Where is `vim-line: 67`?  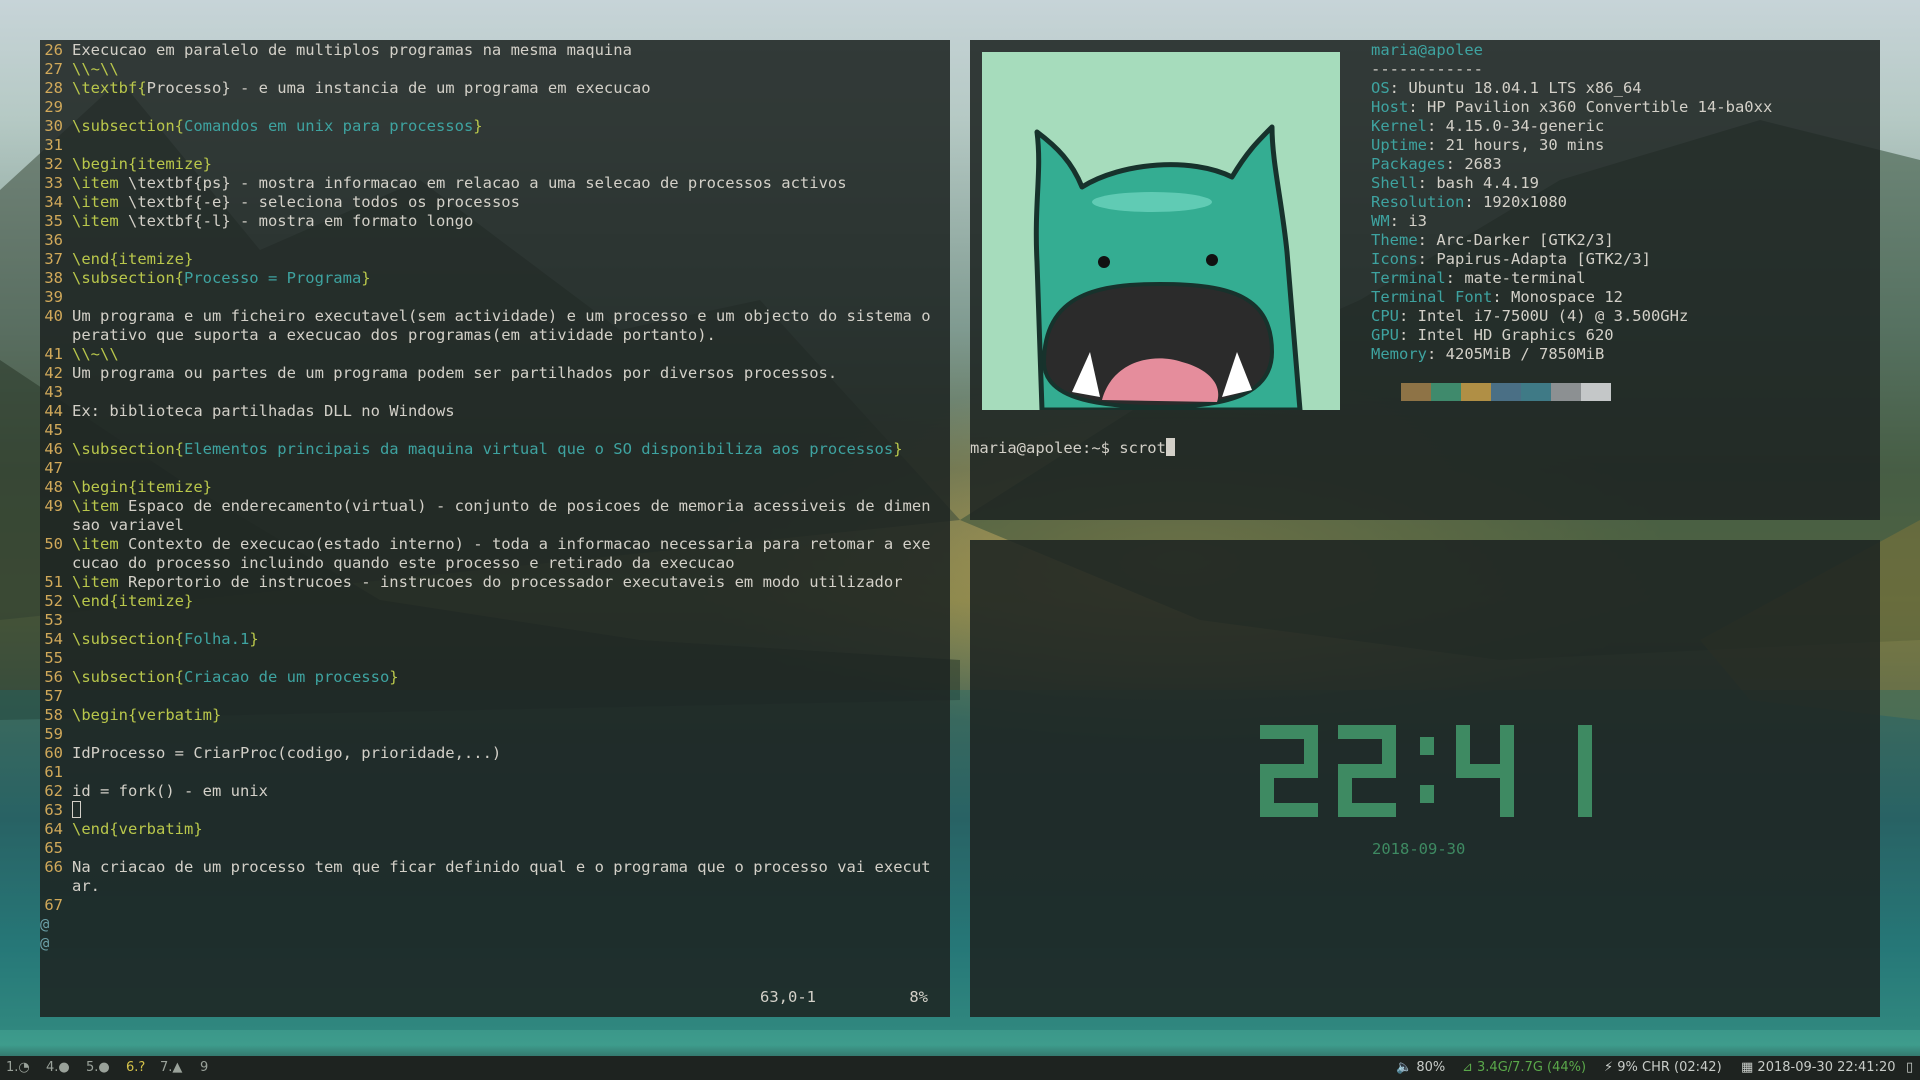
vim-line: 67 is located at coordinates (488, 905).